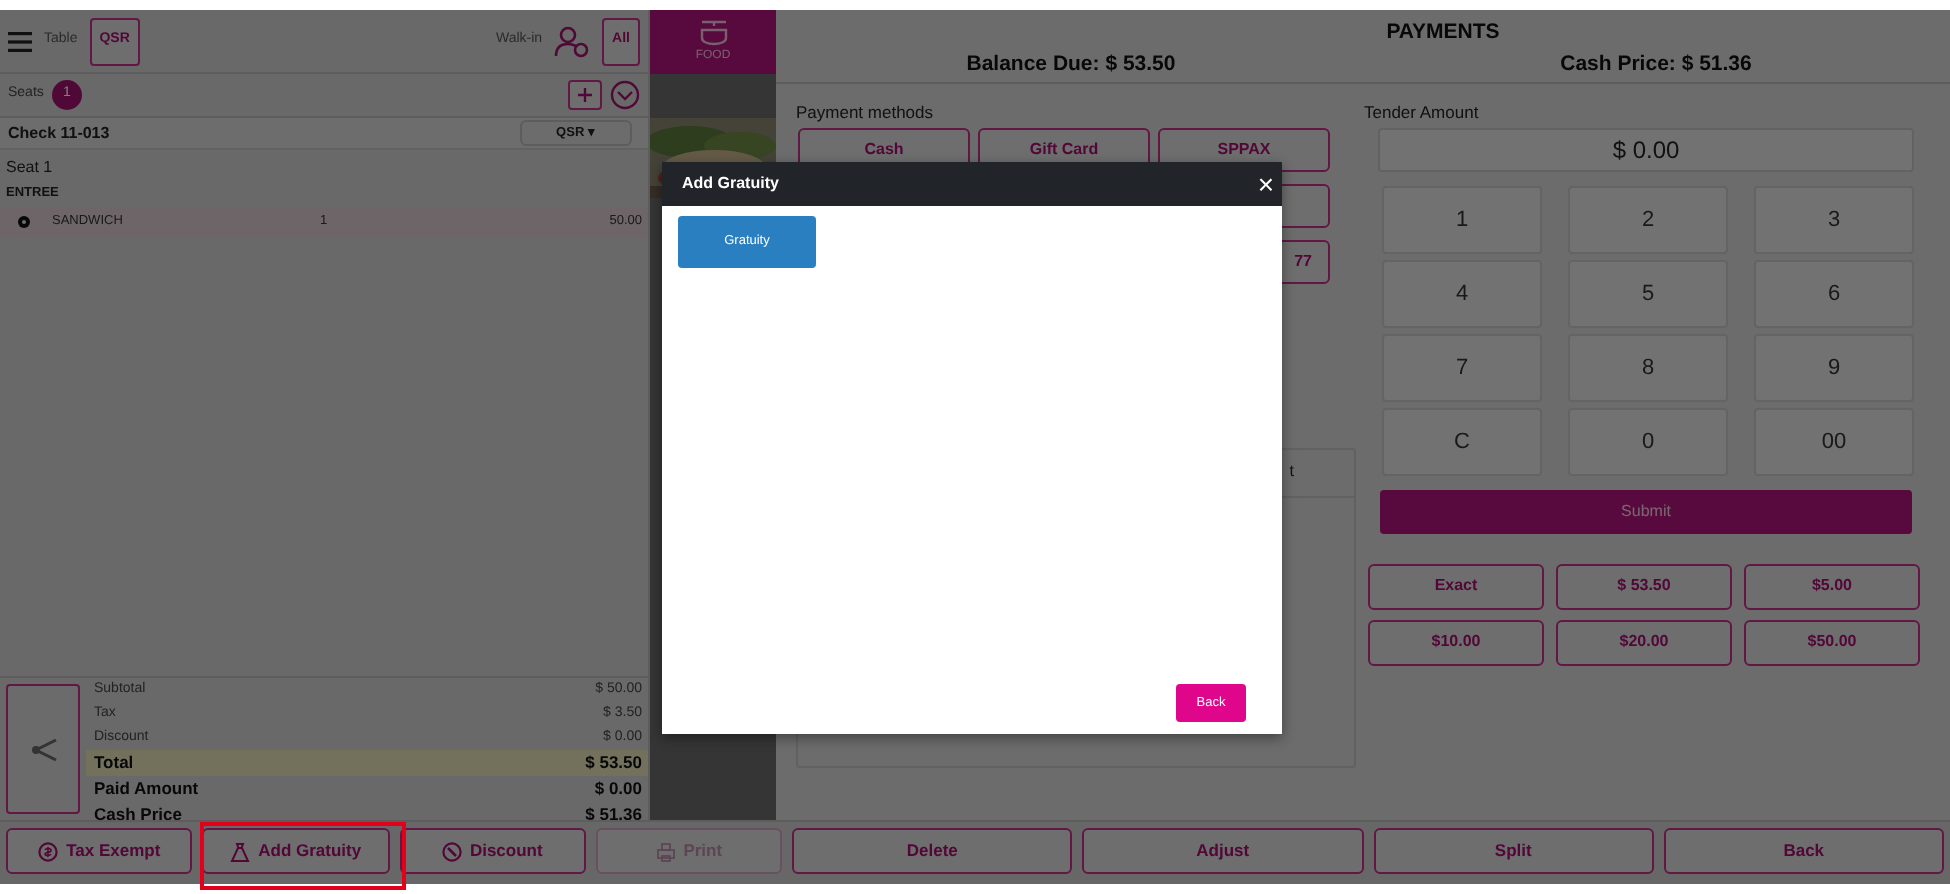 The height and width of the screenshot is (894, 1950). What do you see at coordinates (1443, 33) in the screenshot?
I see `payments-title: PAYMENTS` at bounding box center [1443, 33].